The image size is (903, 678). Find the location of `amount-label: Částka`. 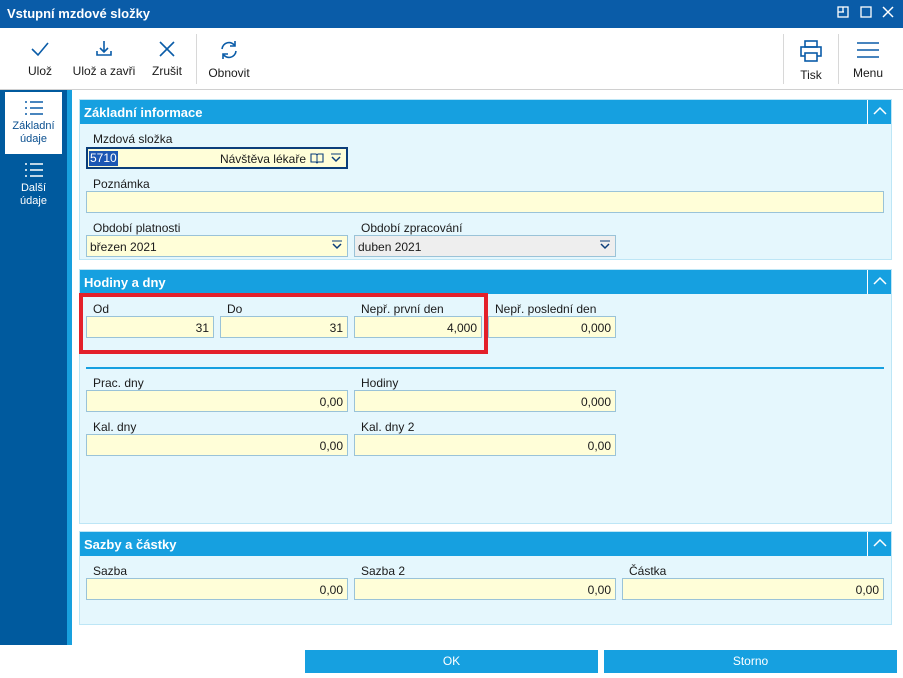

amount-label: Částka is located at coordinates (648, 571).